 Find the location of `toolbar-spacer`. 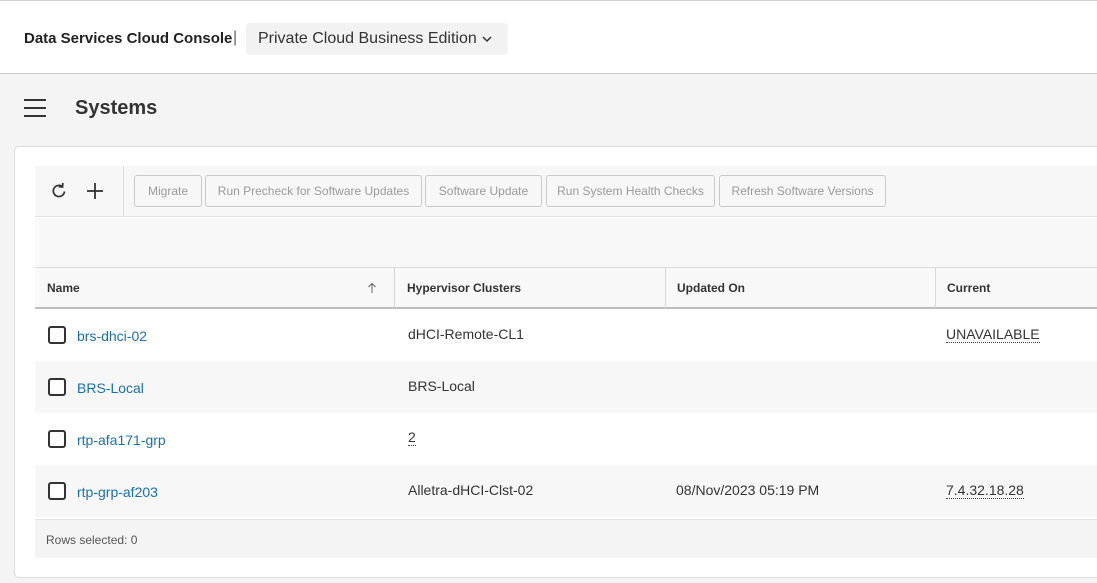

toolbar-spacer is located at coordinates (566, 242).